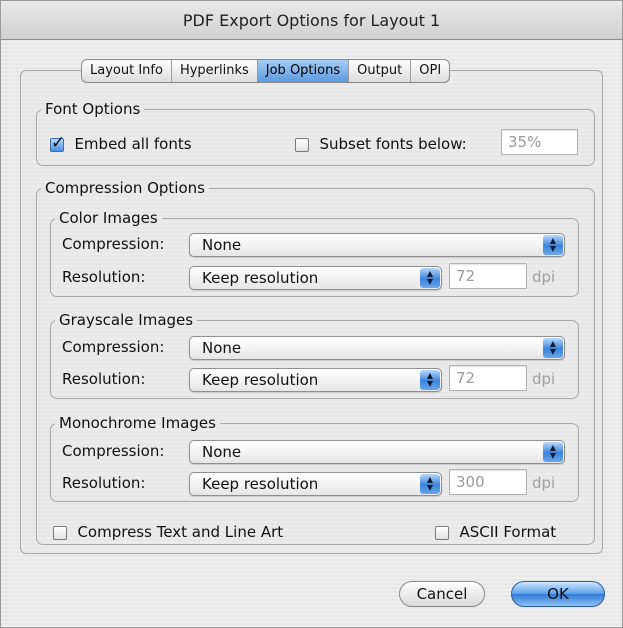 The image size is (623, 628). What do you see at coordinates (558, 594) in the screenshot?
I see `ok-button: OK` at bounding box center [558, 594].